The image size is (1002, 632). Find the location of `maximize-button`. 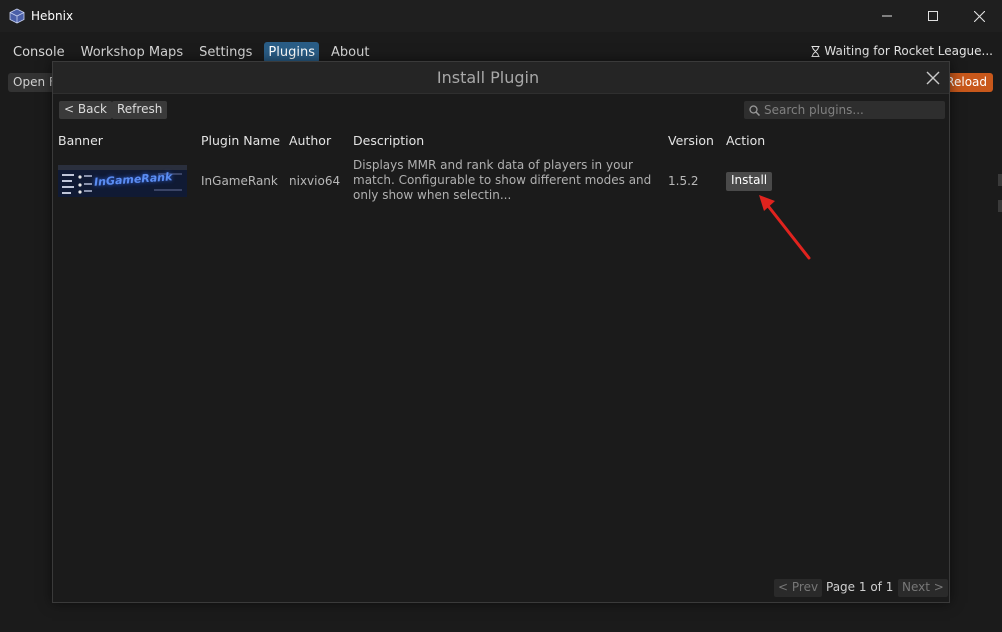

maximize-button is located at coordinates (933, 16).